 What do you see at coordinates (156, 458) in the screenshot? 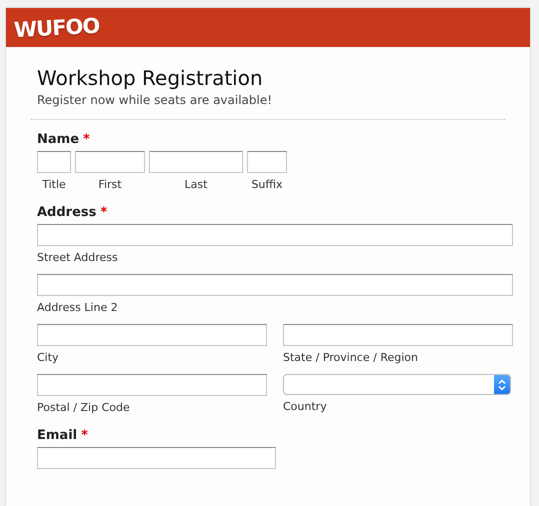
I see `email-input` at bounding box center [156, 458].